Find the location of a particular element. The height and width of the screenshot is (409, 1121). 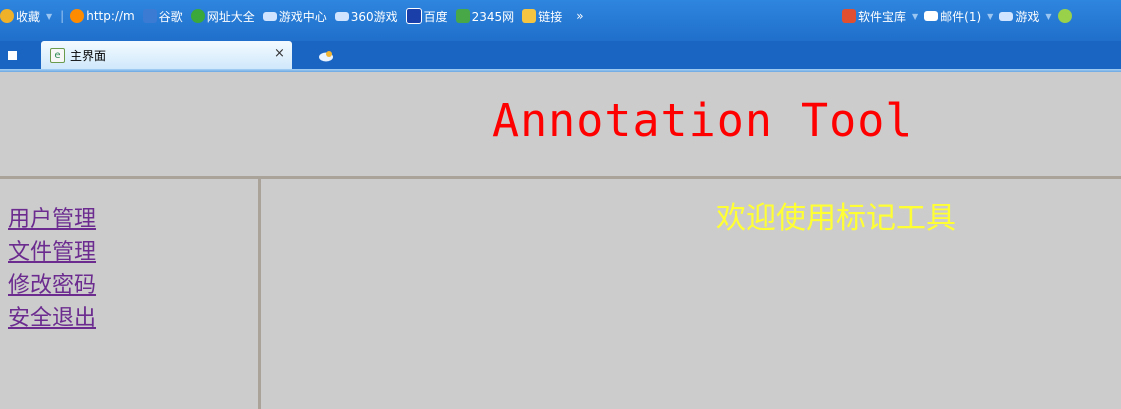

favorite-label: 百度 is located at coordinates (435, 16).